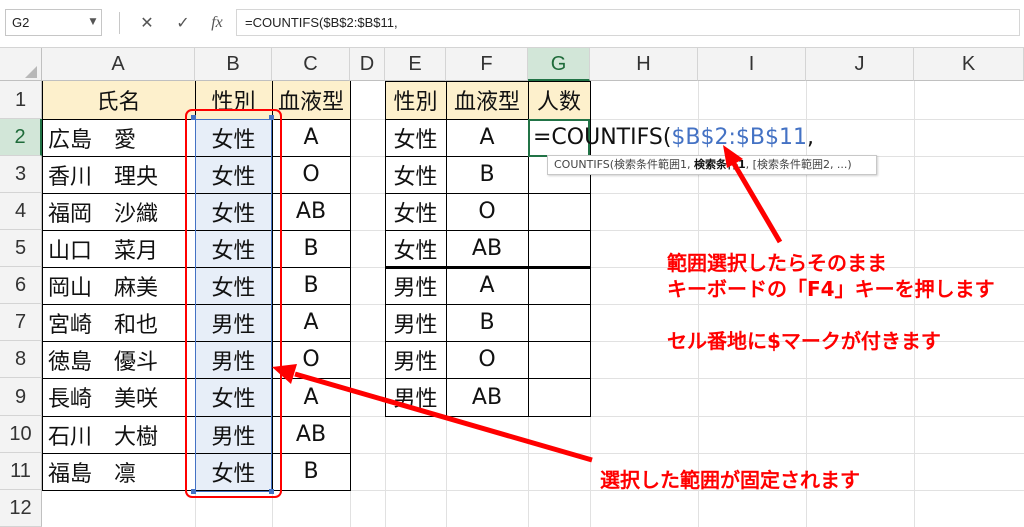  I want to click on arrow-to-formula-head, so click(733, 156).